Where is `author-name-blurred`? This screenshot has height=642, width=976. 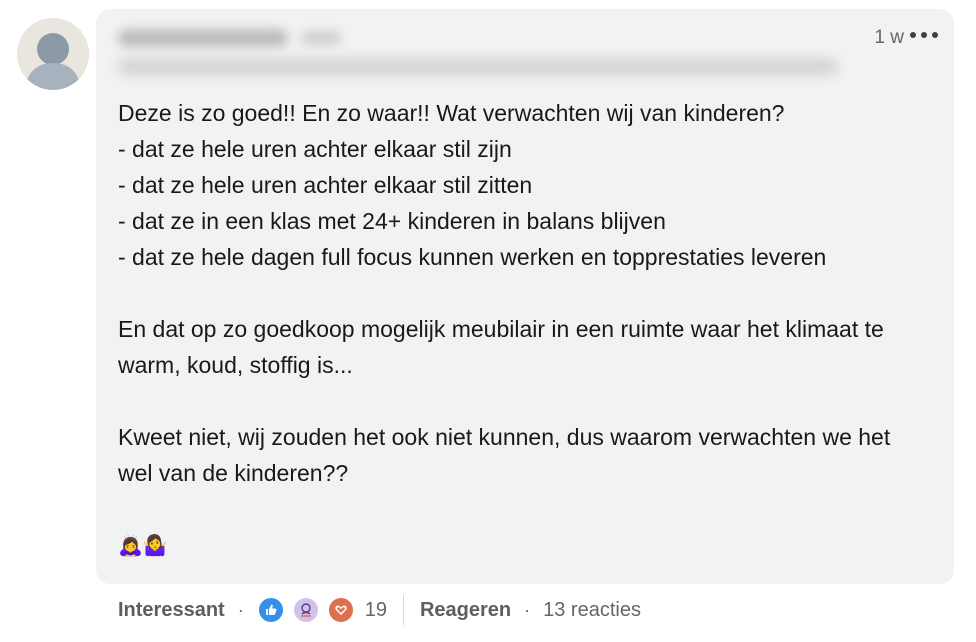
author-name-blurred is located at coordinates (203, 38).